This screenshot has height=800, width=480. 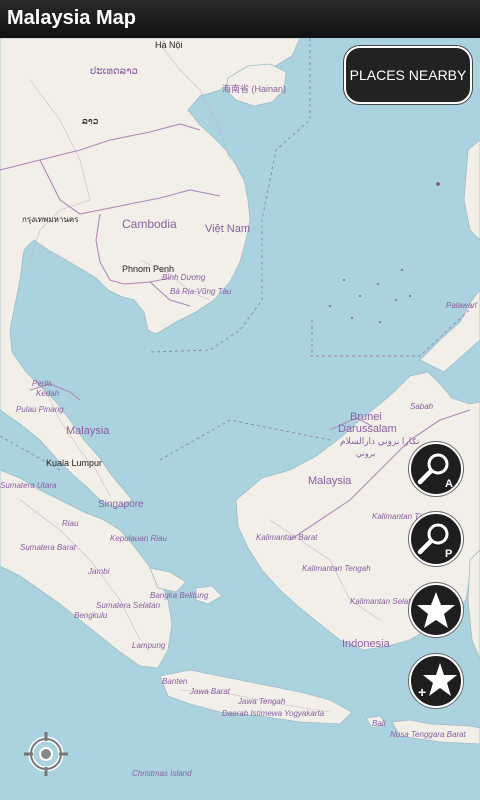 I want to click on star-plus-icon: +, so click(x=437, y=681).